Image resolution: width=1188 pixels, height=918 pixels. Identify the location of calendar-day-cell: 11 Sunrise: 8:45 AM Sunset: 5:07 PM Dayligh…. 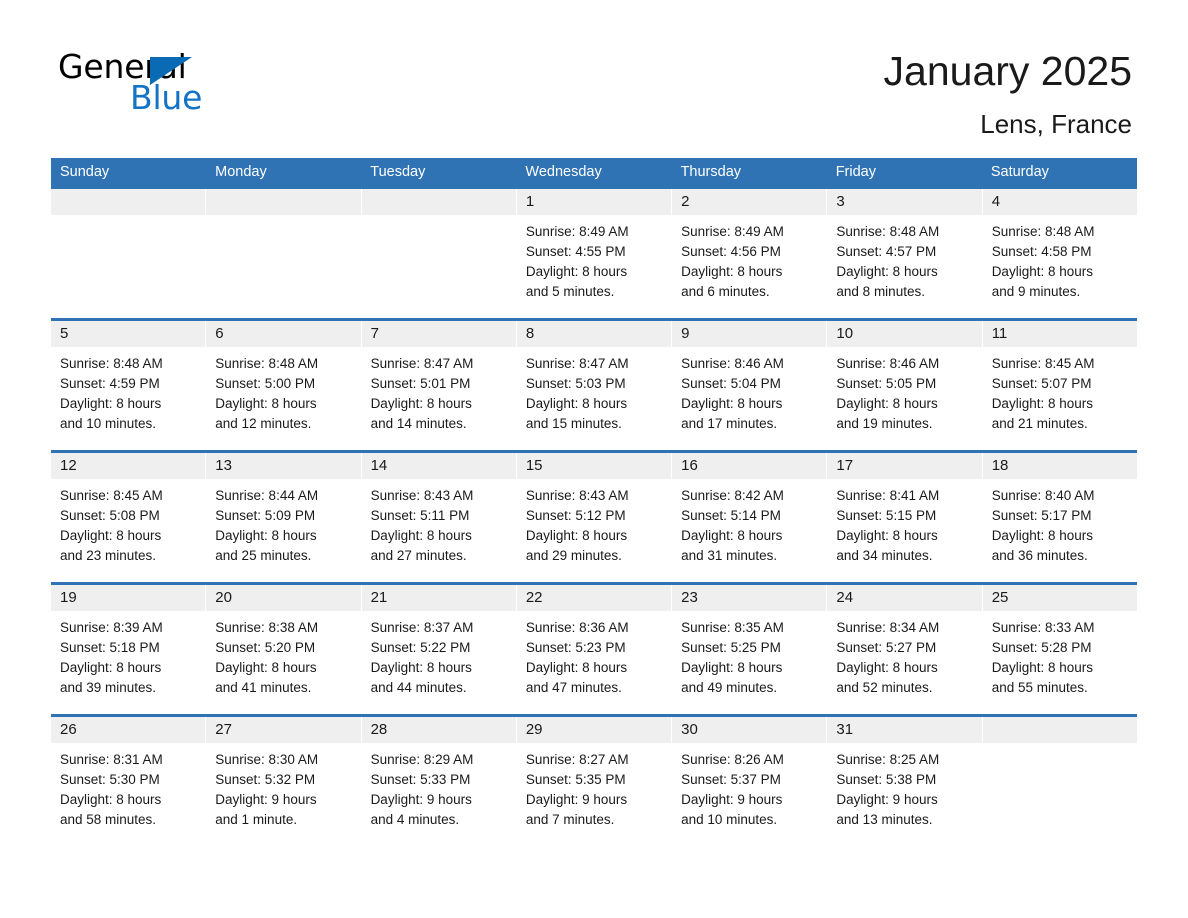
(1059, 385).